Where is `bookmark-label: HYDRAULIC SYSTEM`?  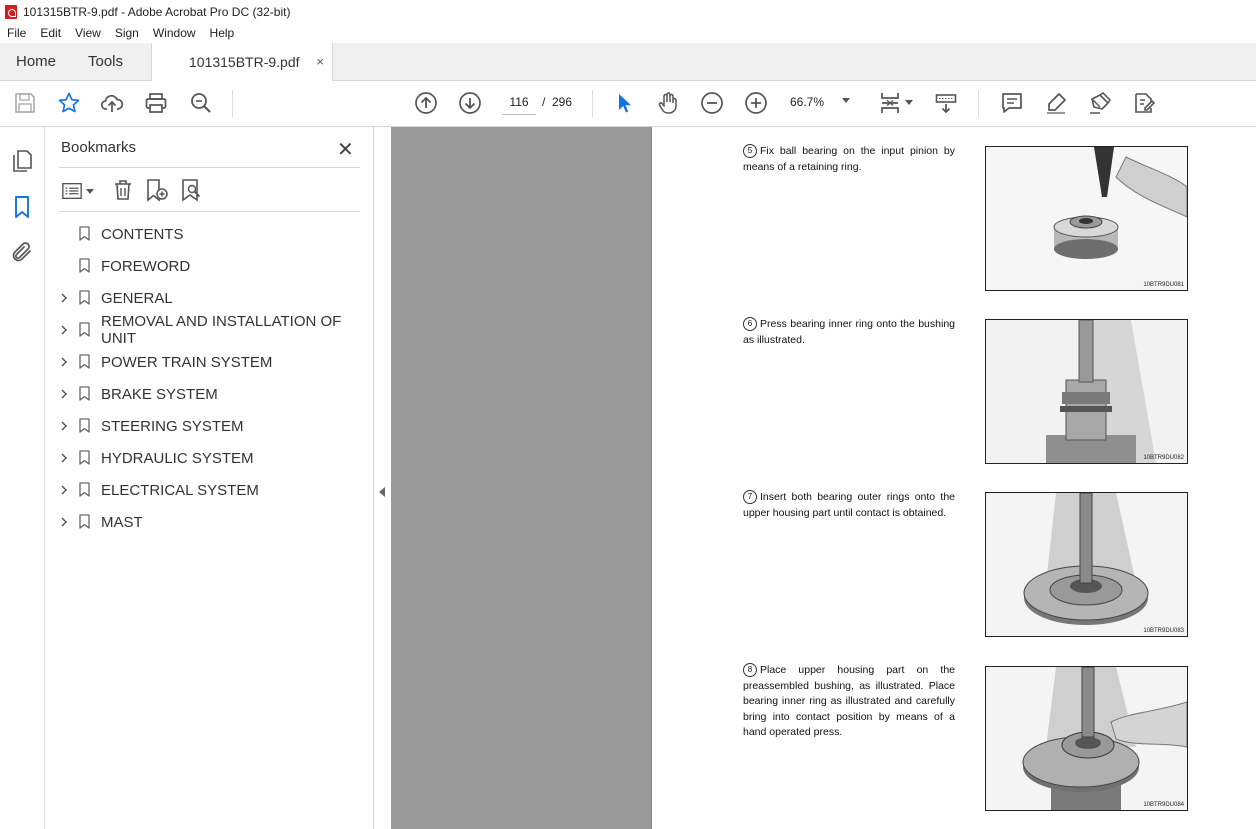
bookmark-label: HYDRAULIC SYSTEM is located at coordinates (177, 458).